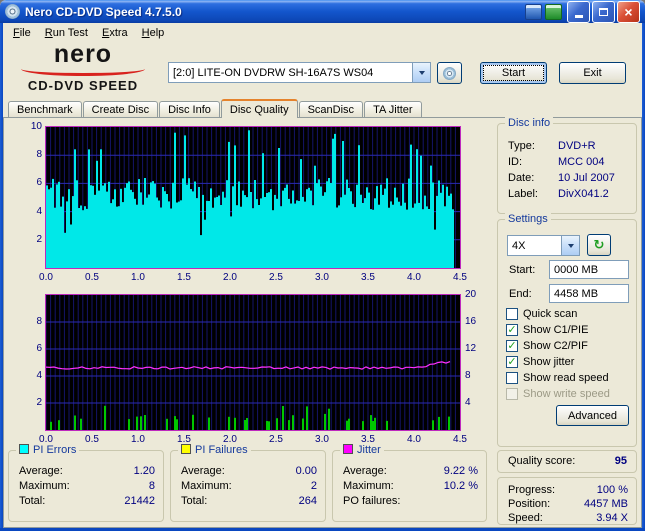 The height and width of the screenshot is (531, 645). What do you see at coordinates (519, 245) in the screenshot?
I see `speed-select-value: 4X` at bounding box center [519, 245].